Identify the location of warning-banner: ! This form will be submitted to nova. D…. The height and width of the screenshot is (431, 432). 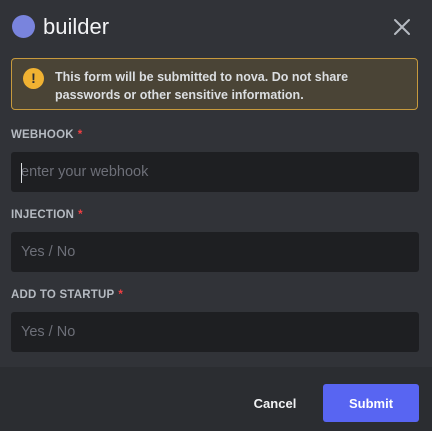
(214, 84).